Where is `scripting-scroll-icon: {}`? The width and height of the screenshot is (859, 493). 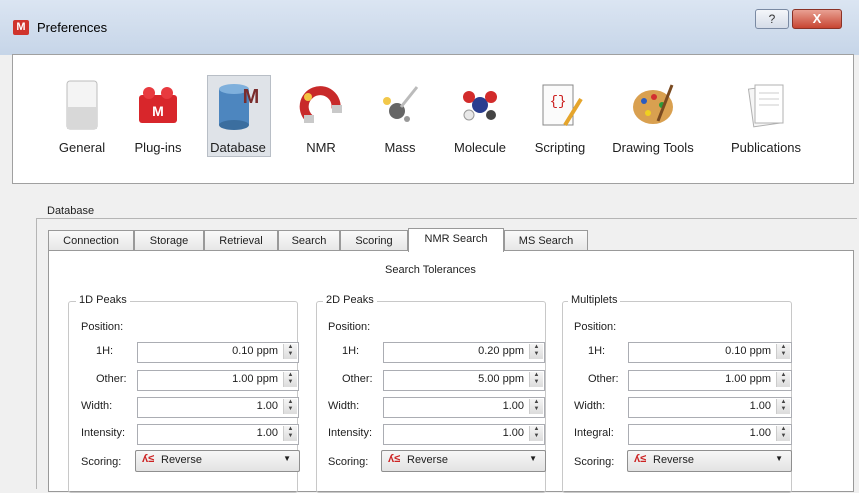
scripting-scroll-icon: {} is located at coordinates (562, 105).